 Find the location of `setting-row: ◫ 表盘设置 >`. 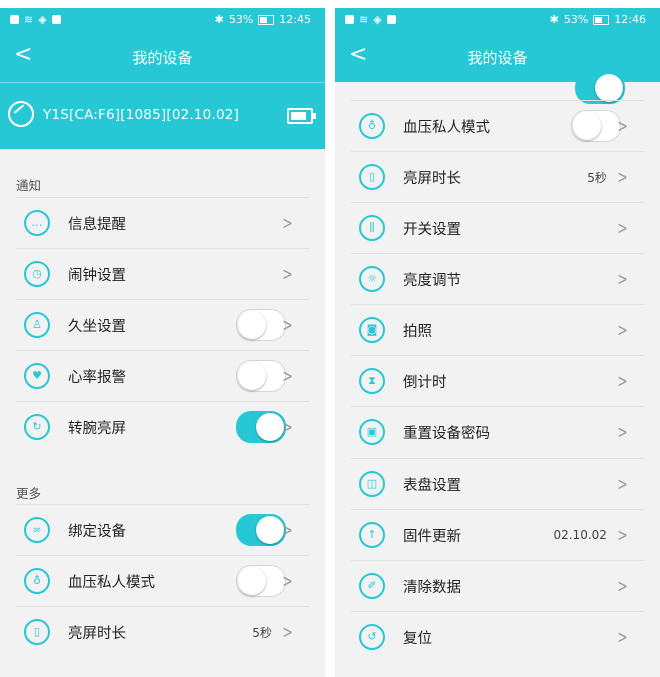

setting-row: ◫ 表盘设置 > is located at coordinates (497, 483).